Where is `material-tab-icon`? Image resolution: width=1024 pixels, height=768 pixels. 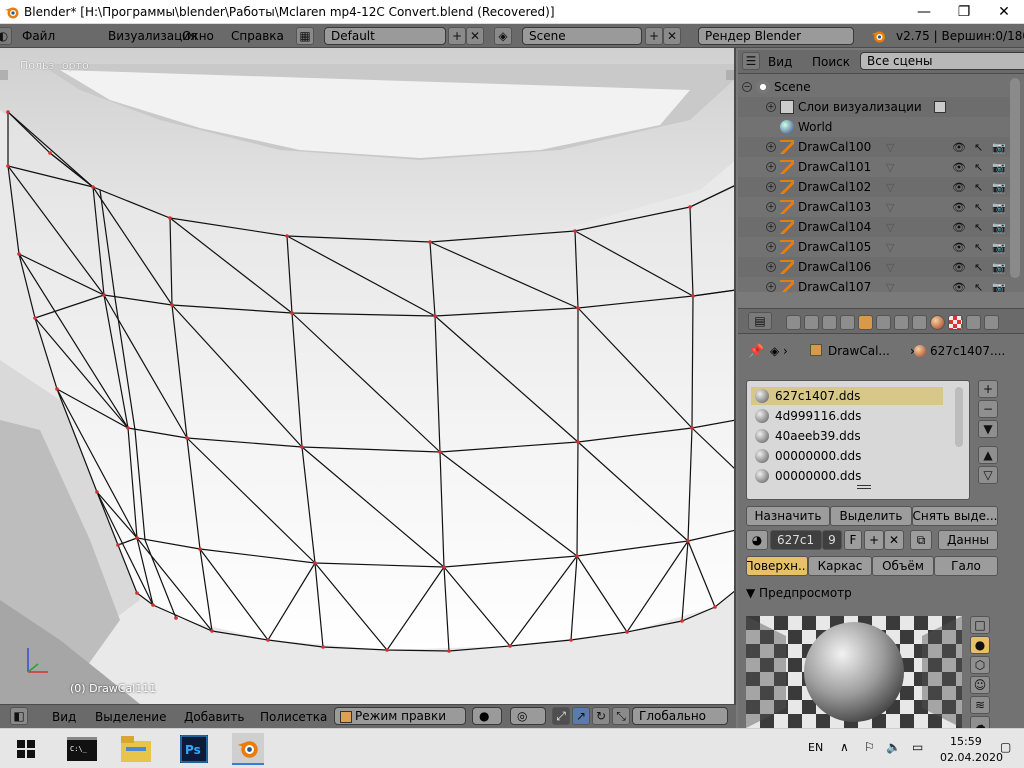
material-tab-icon is located at coordinates (937, 322).